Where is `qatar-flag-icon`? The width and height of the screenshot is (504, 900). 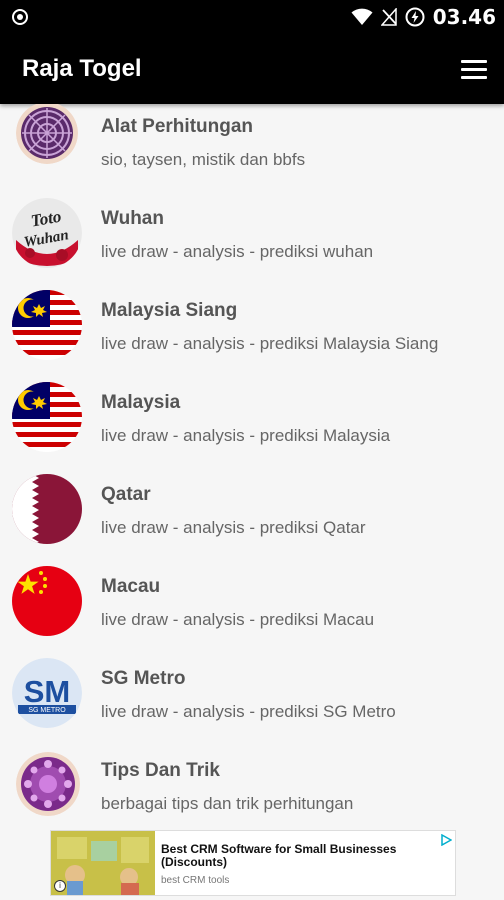
qatar-flag-icon is located at coordinates (47, 509).